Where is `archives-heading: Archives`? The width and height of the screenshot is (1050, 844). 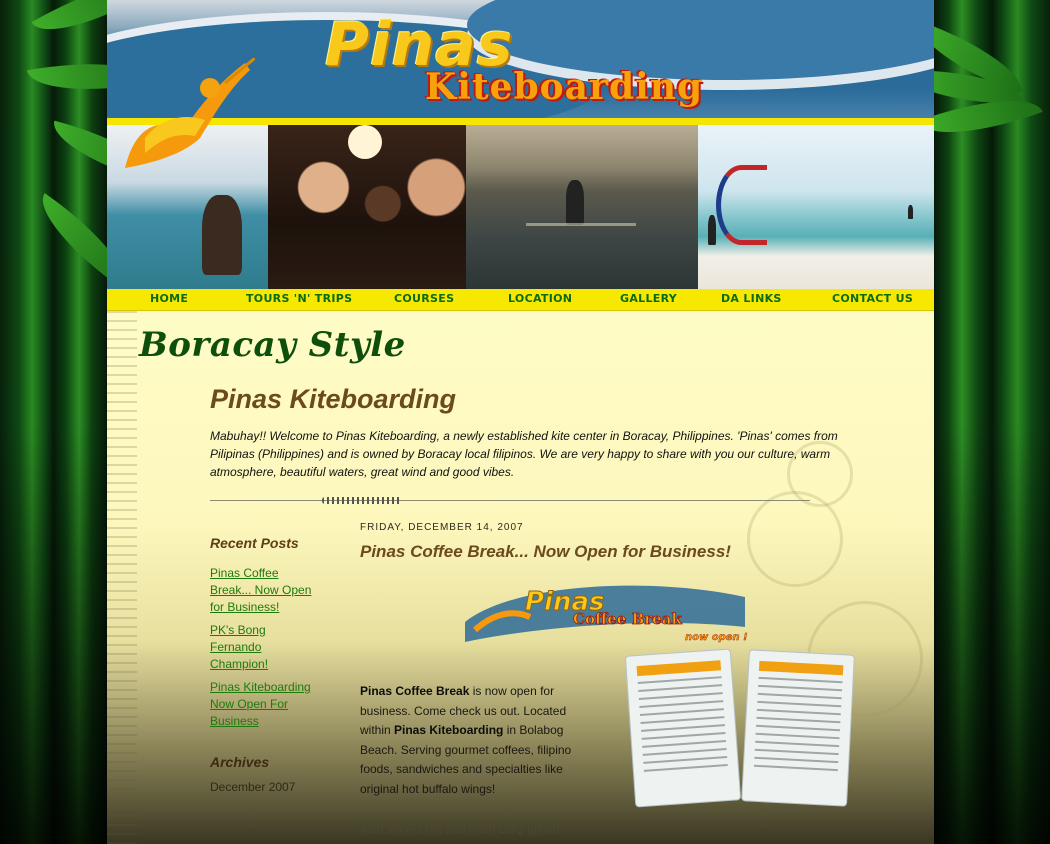
archives-heading: Archives is located at coordinates (240, 762).